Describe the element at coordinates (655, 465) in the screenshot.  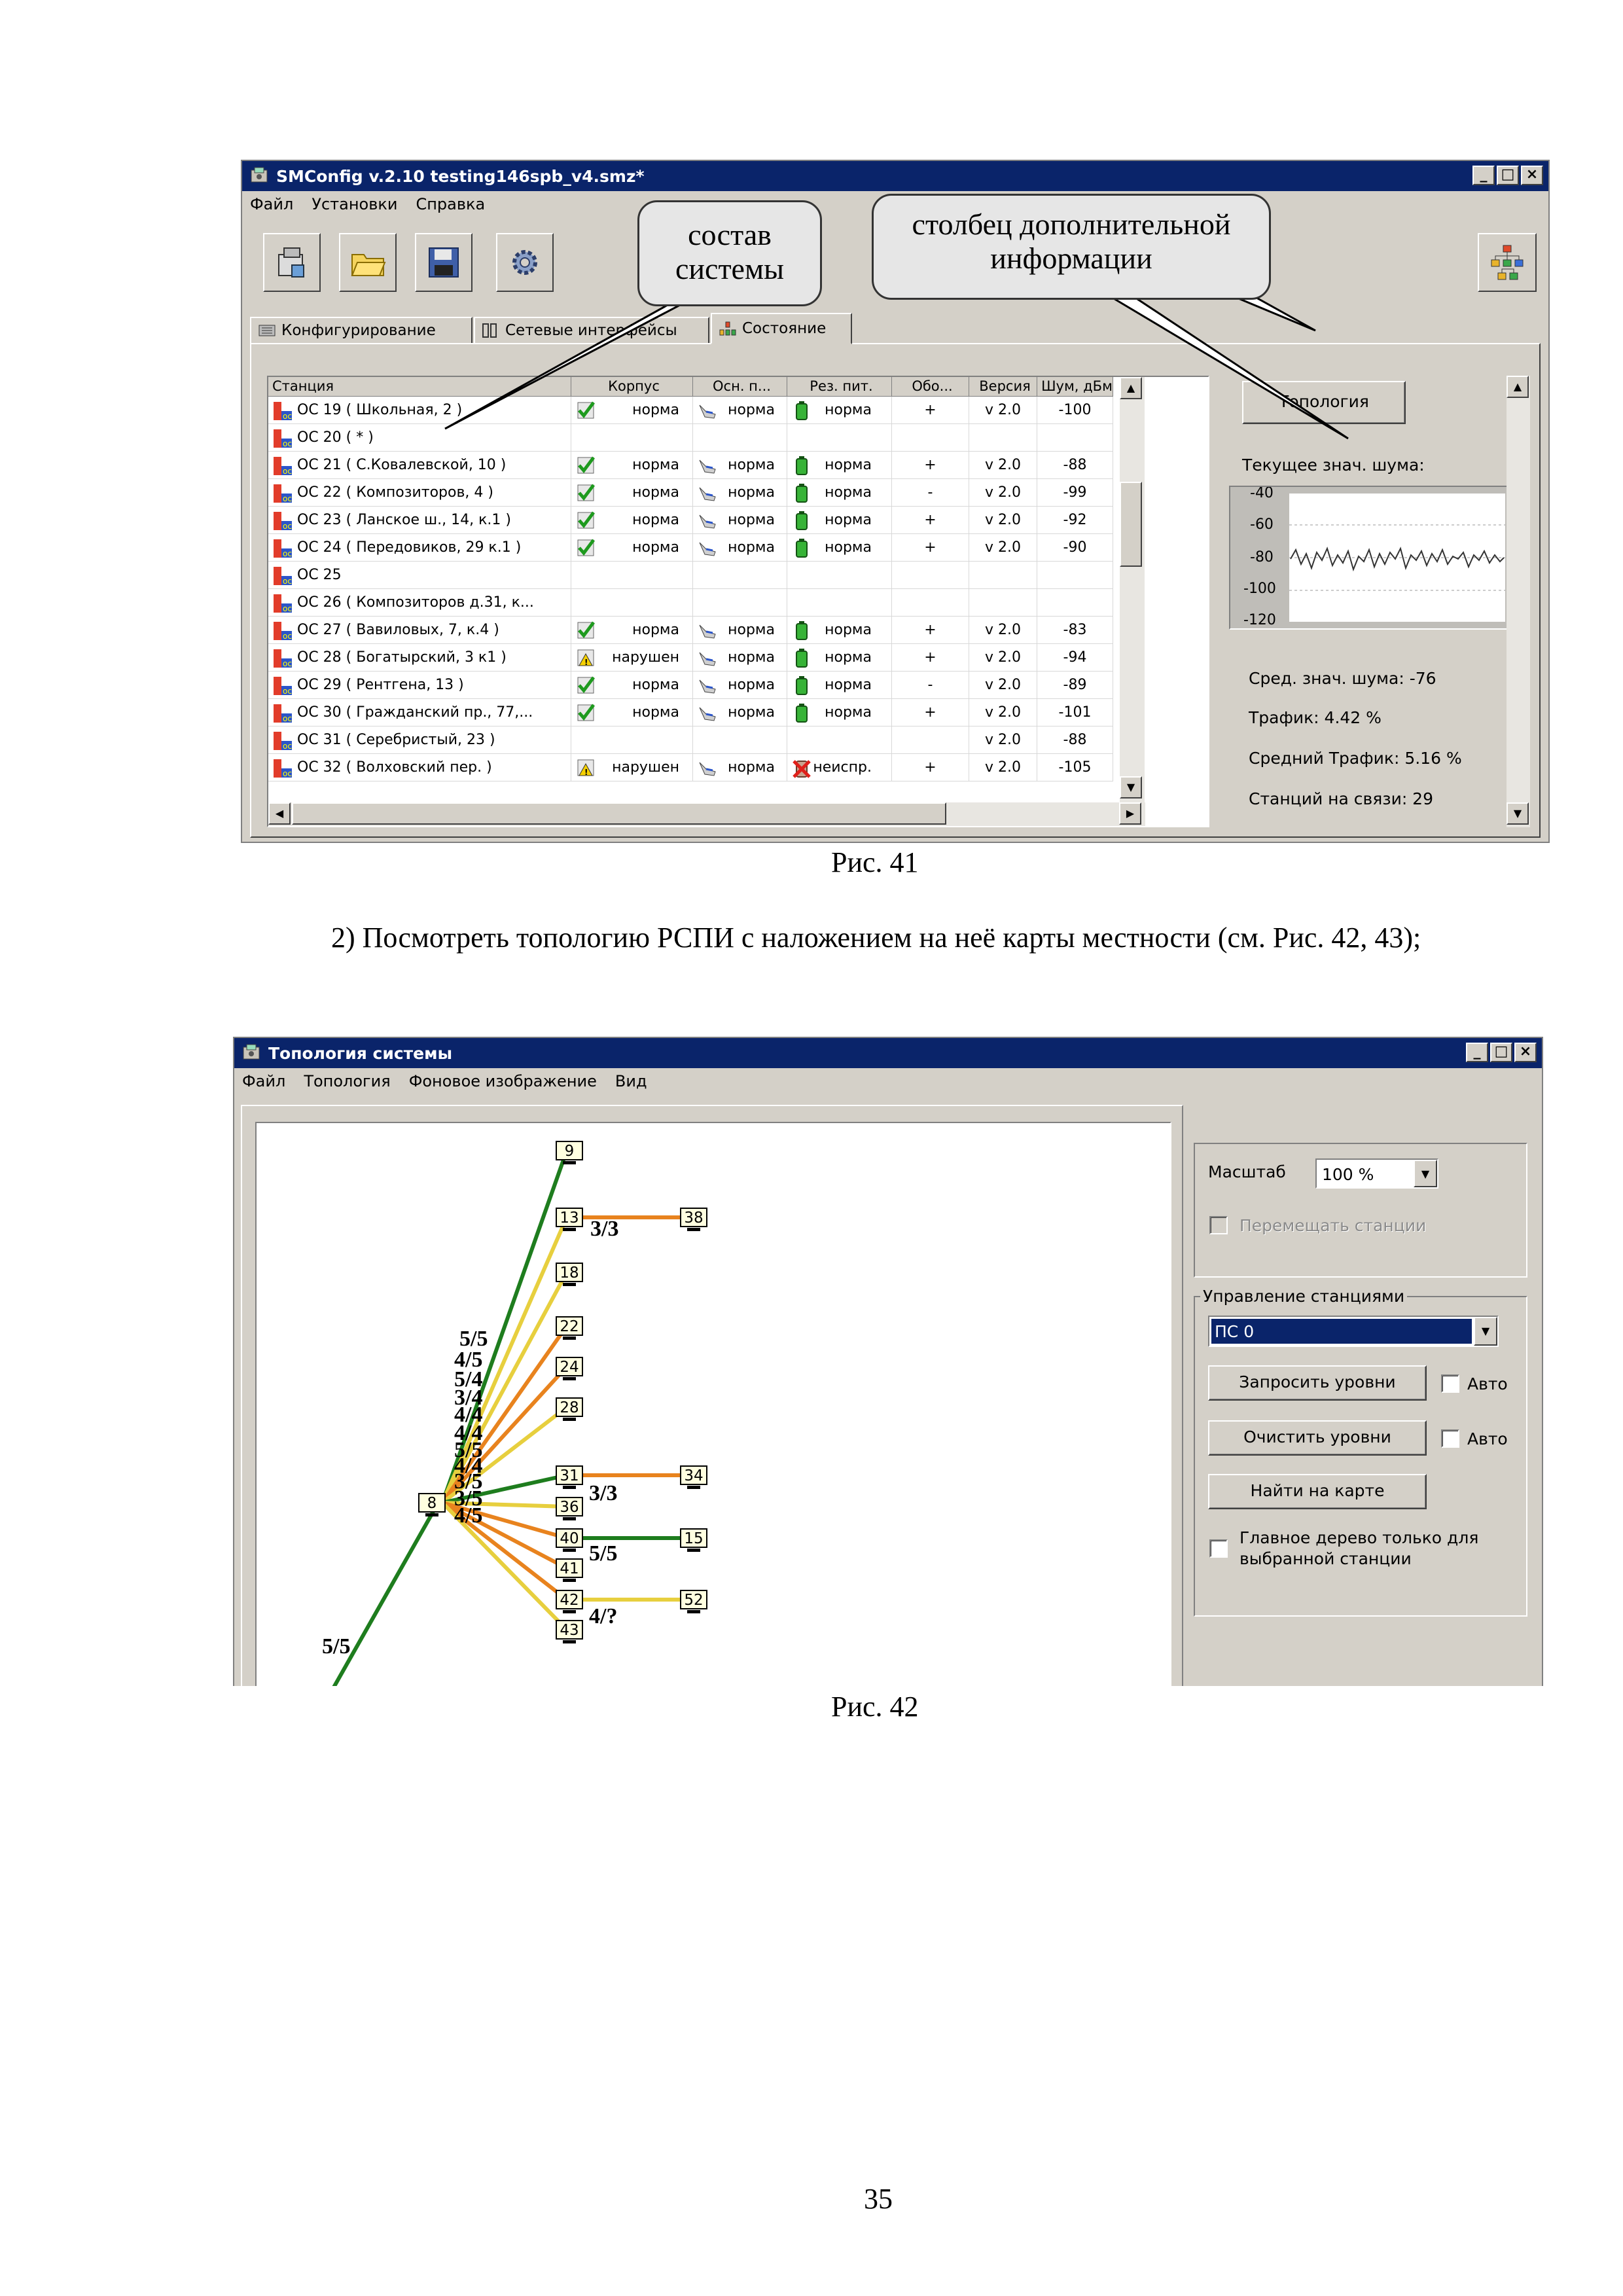
I see `korpus-value: норма` at that location.